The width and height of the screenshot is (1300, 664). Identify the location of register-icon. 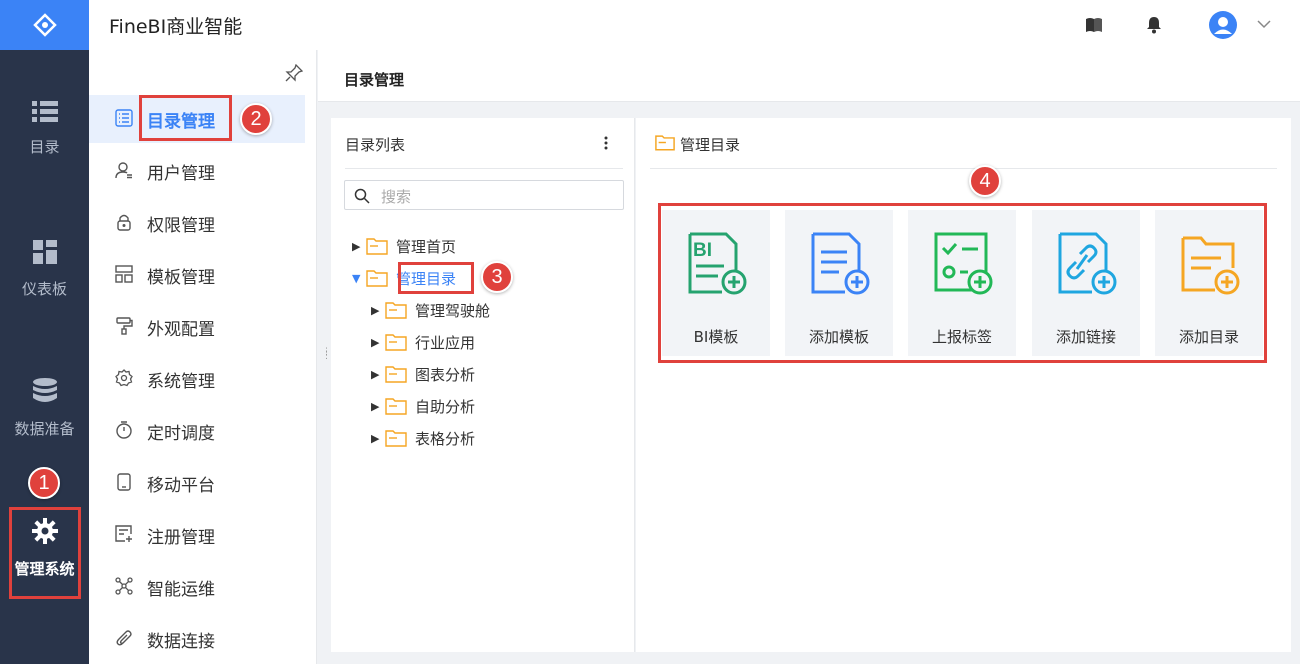
(123, 533).